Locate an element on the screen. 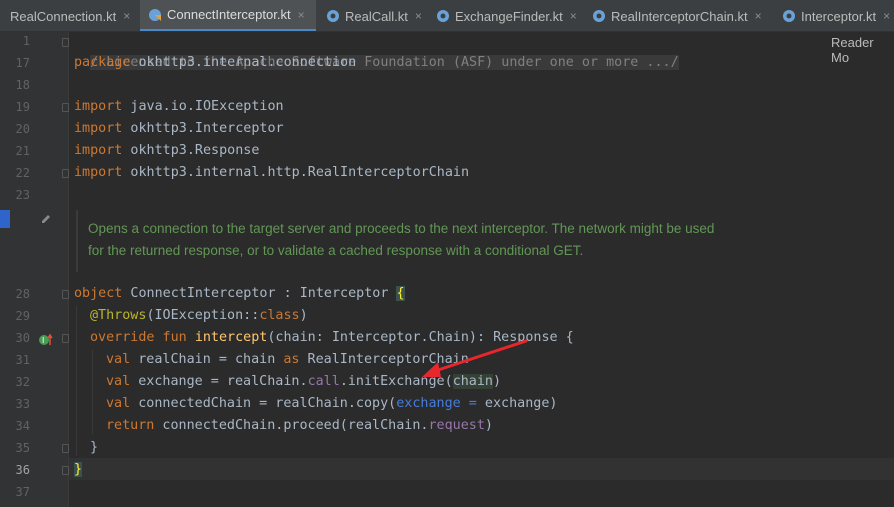  red-arrow-icon is located at coordinates (475, 358).